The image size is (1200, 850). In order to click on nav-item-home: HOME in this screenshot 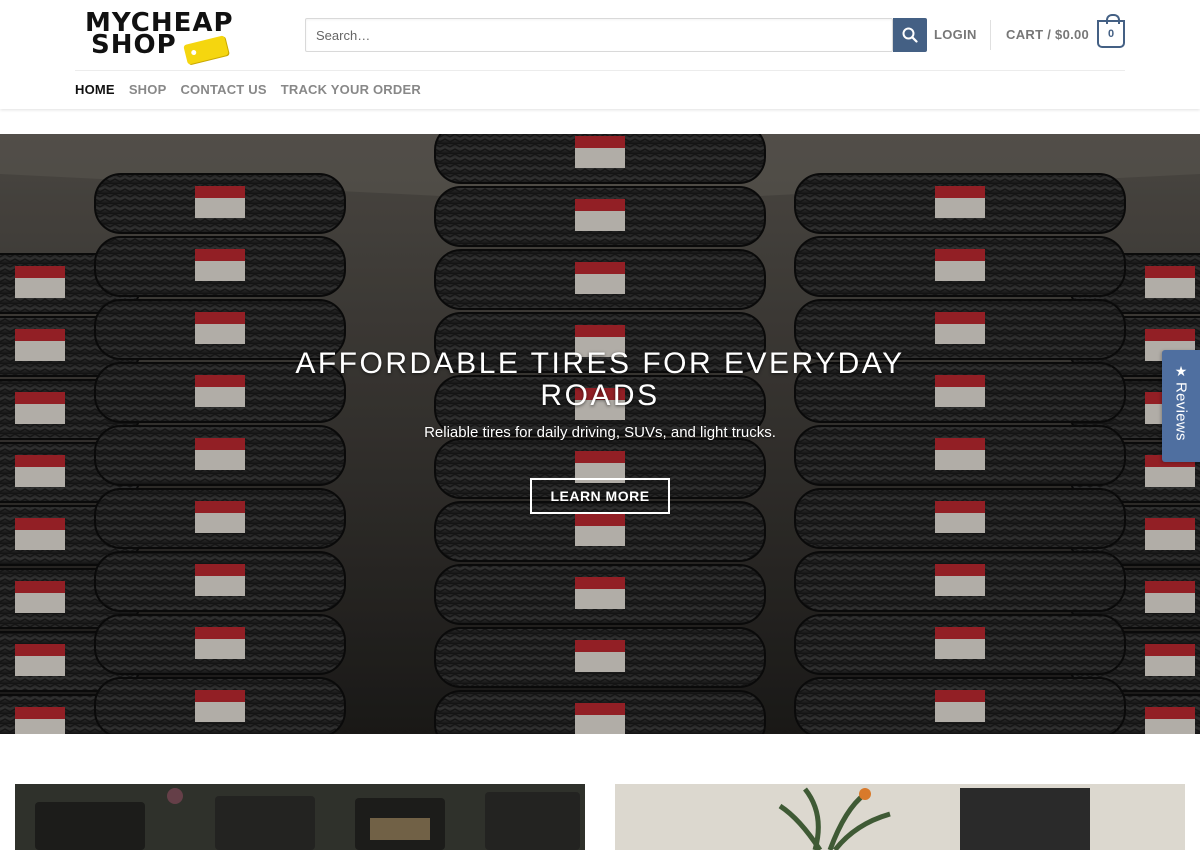, I will do `click(95, 89)`.